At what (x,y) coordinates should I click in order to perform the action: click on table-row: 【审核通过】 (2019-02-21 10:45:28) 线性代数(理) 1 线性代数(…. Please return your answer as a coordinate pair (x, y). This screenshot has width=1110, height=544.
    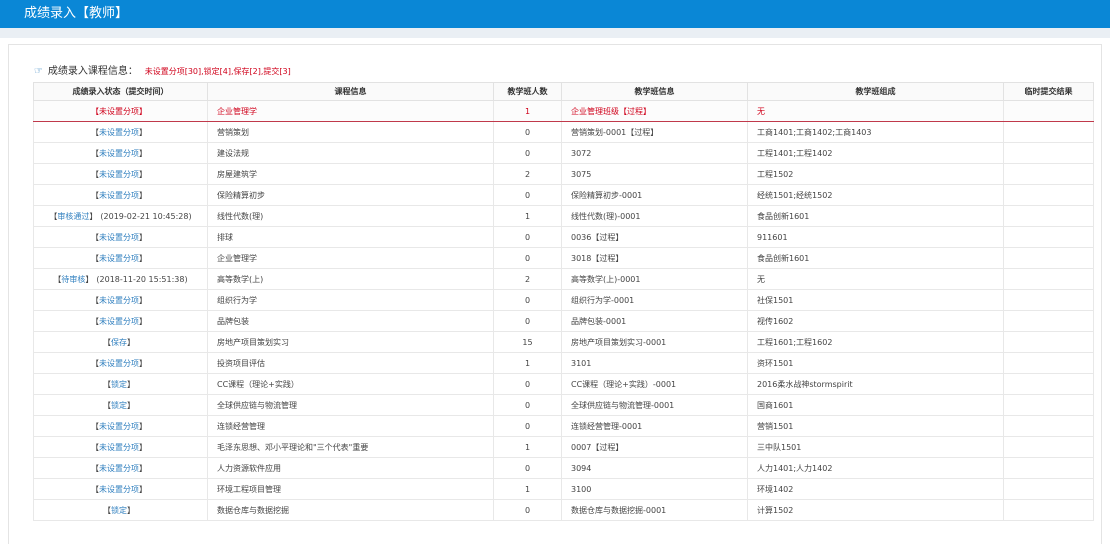
    Looking at the image, I should click on (563, 216).